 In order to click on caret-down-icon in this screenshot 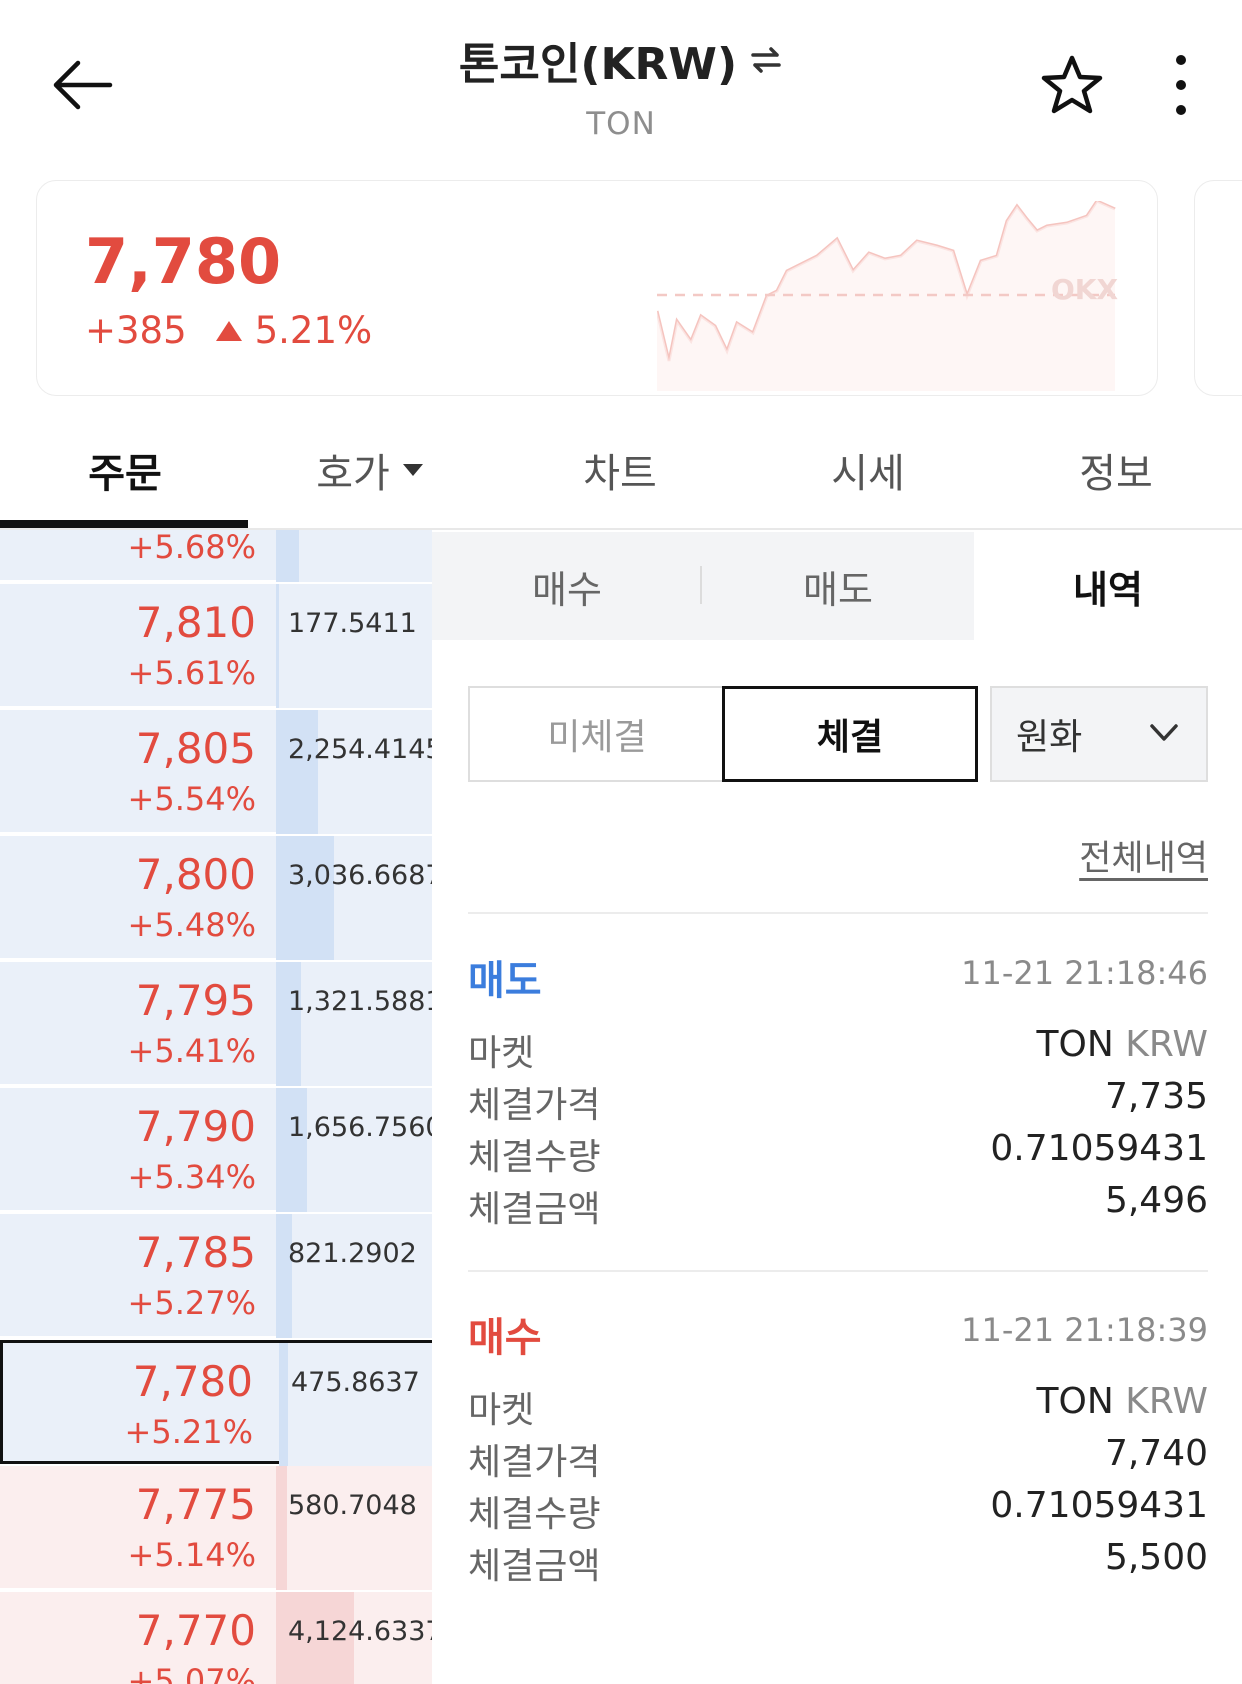, I will do `click(412, 470)`.